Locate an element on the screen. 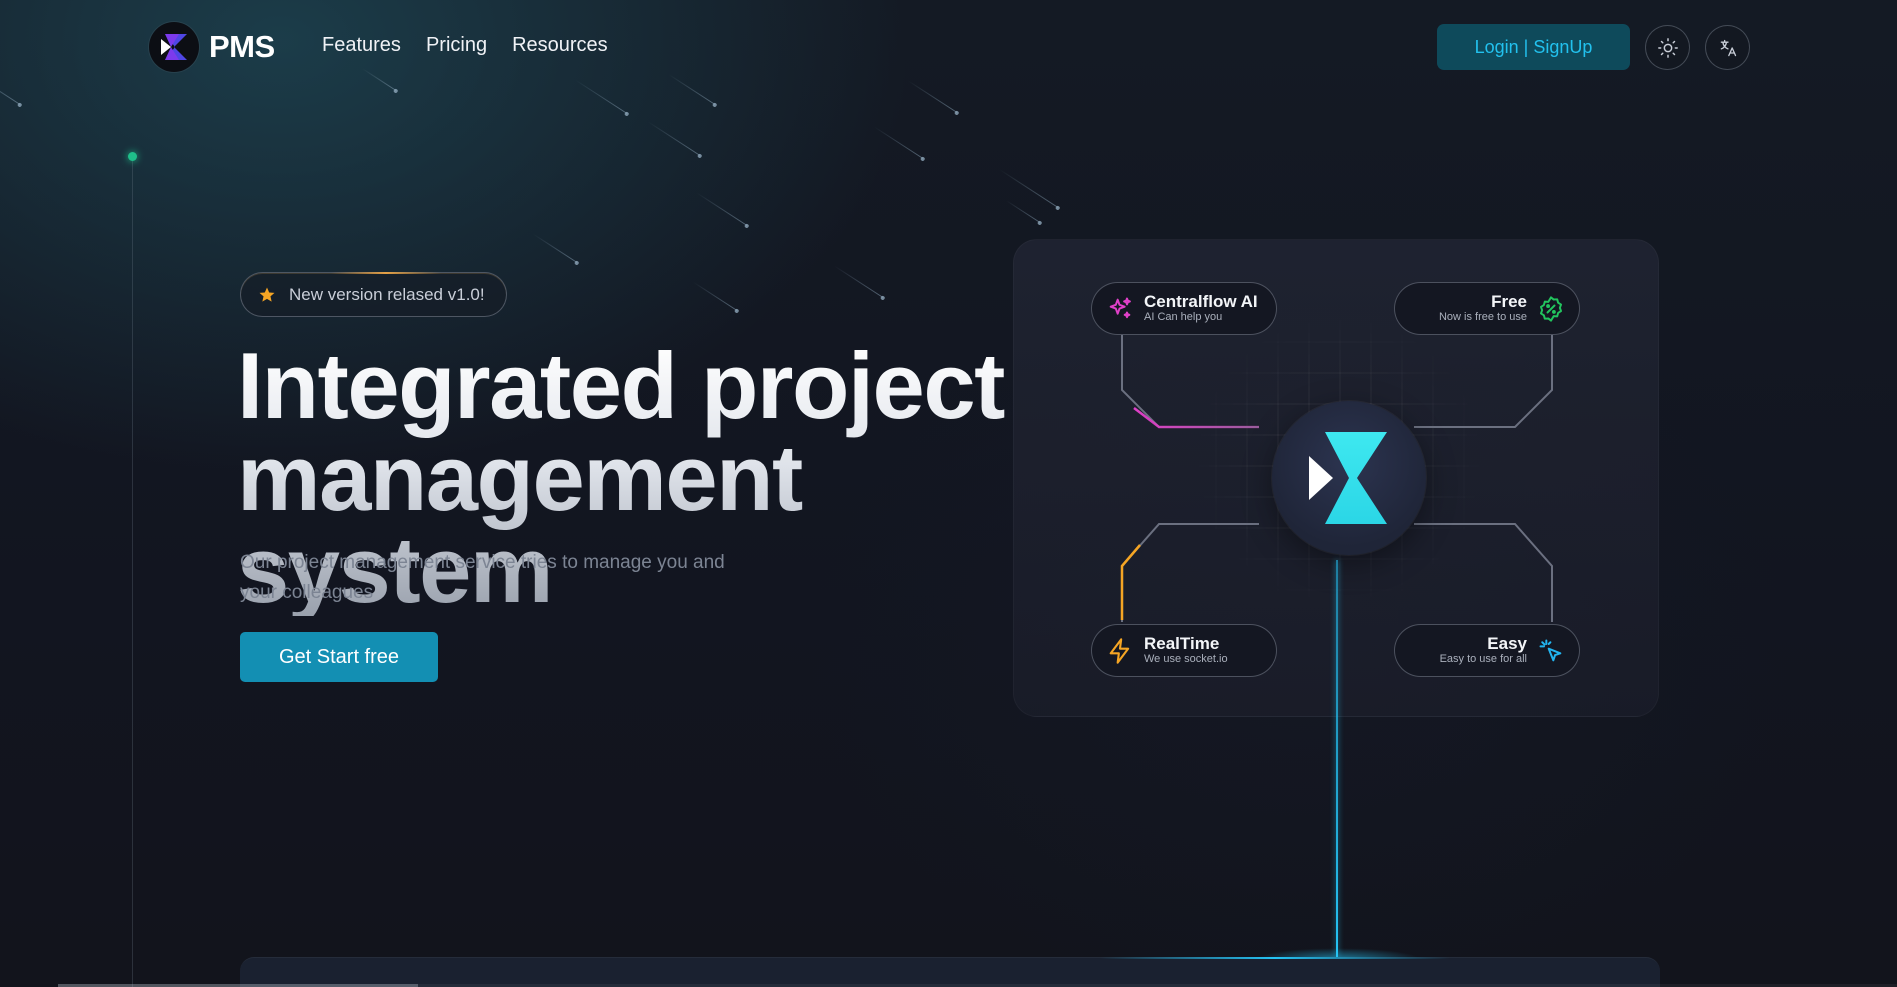 The image size is (1897, 987). language-button is located at coordinates (1727, 47).